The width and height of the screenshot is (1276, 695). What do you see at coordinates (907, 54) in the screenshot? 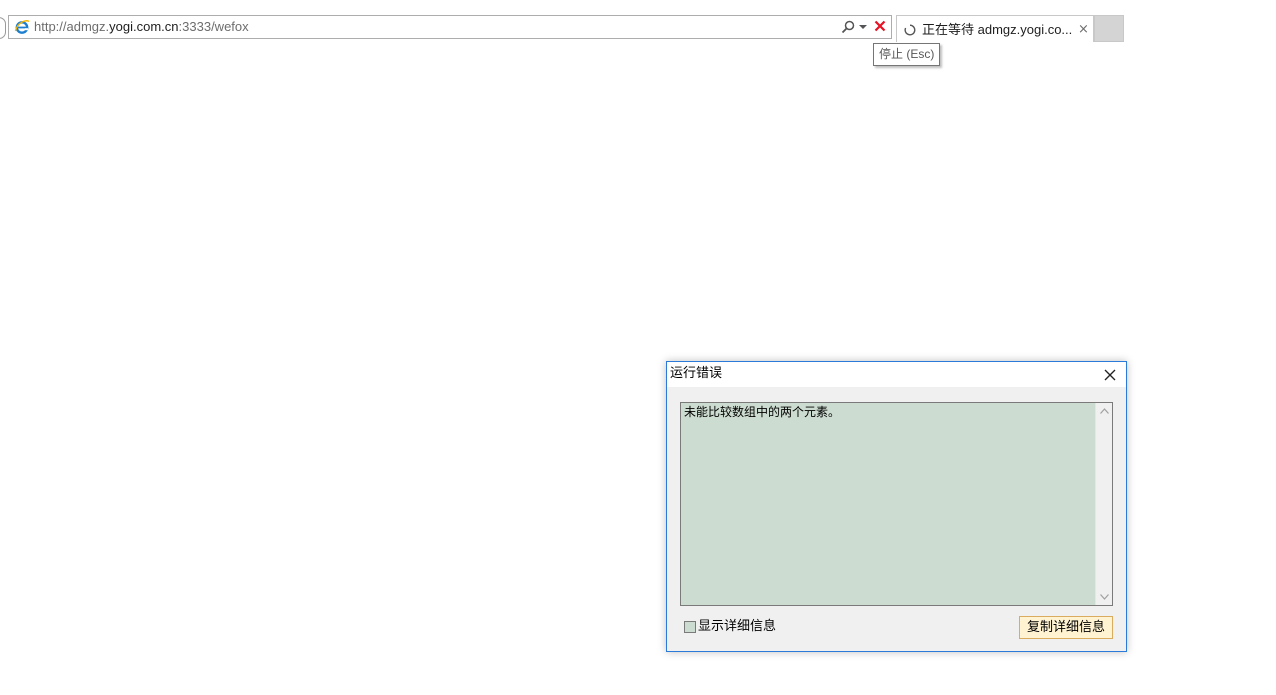
I see `stop-tooltip: 停止 (Esc)` at bounding box center [907, 54].